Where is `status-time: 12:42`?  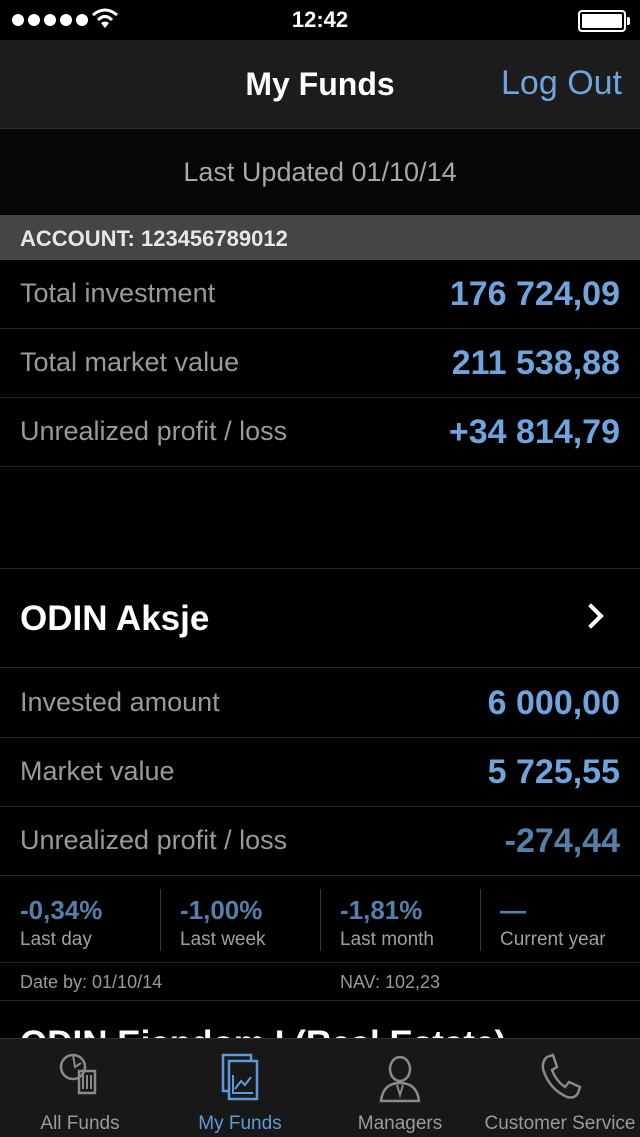
status-time: 12:42 is located at coordinates (320, 19).